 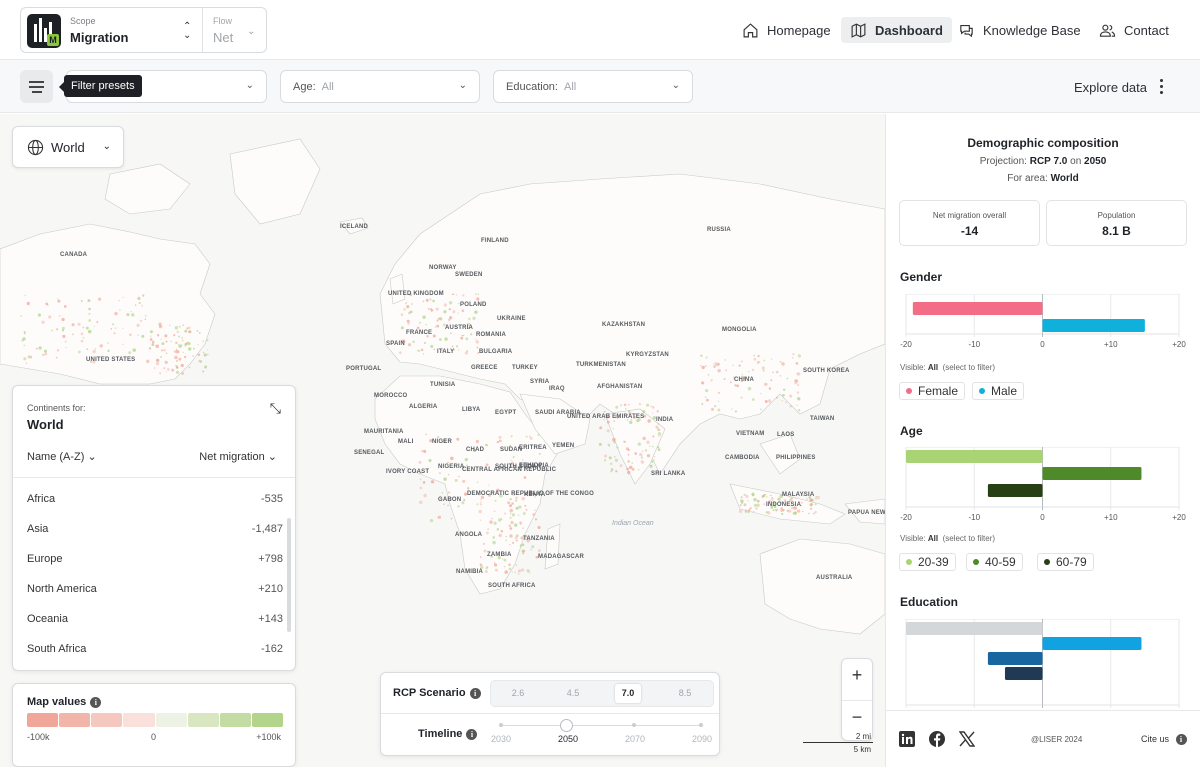 What do you see at coordinates (857, 717) in the screenshot?
I see `zoom-out-button: −` at bounding box center [857, 717].